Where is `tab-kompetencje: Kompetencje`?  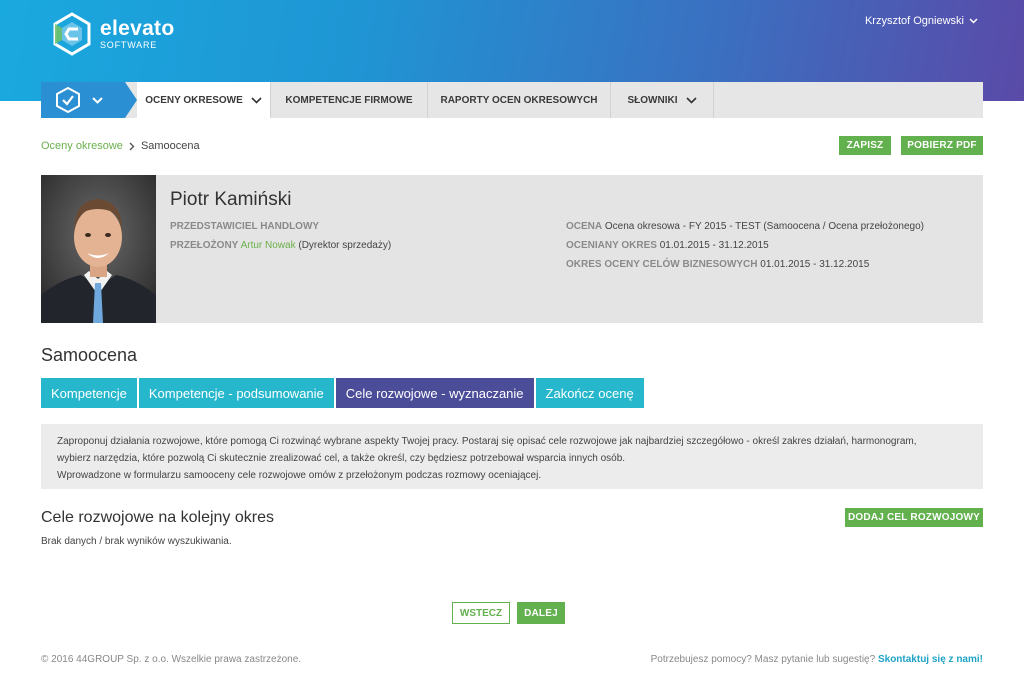 tab-kompetencje: Kompetencje is located at coordinates (89, 393).